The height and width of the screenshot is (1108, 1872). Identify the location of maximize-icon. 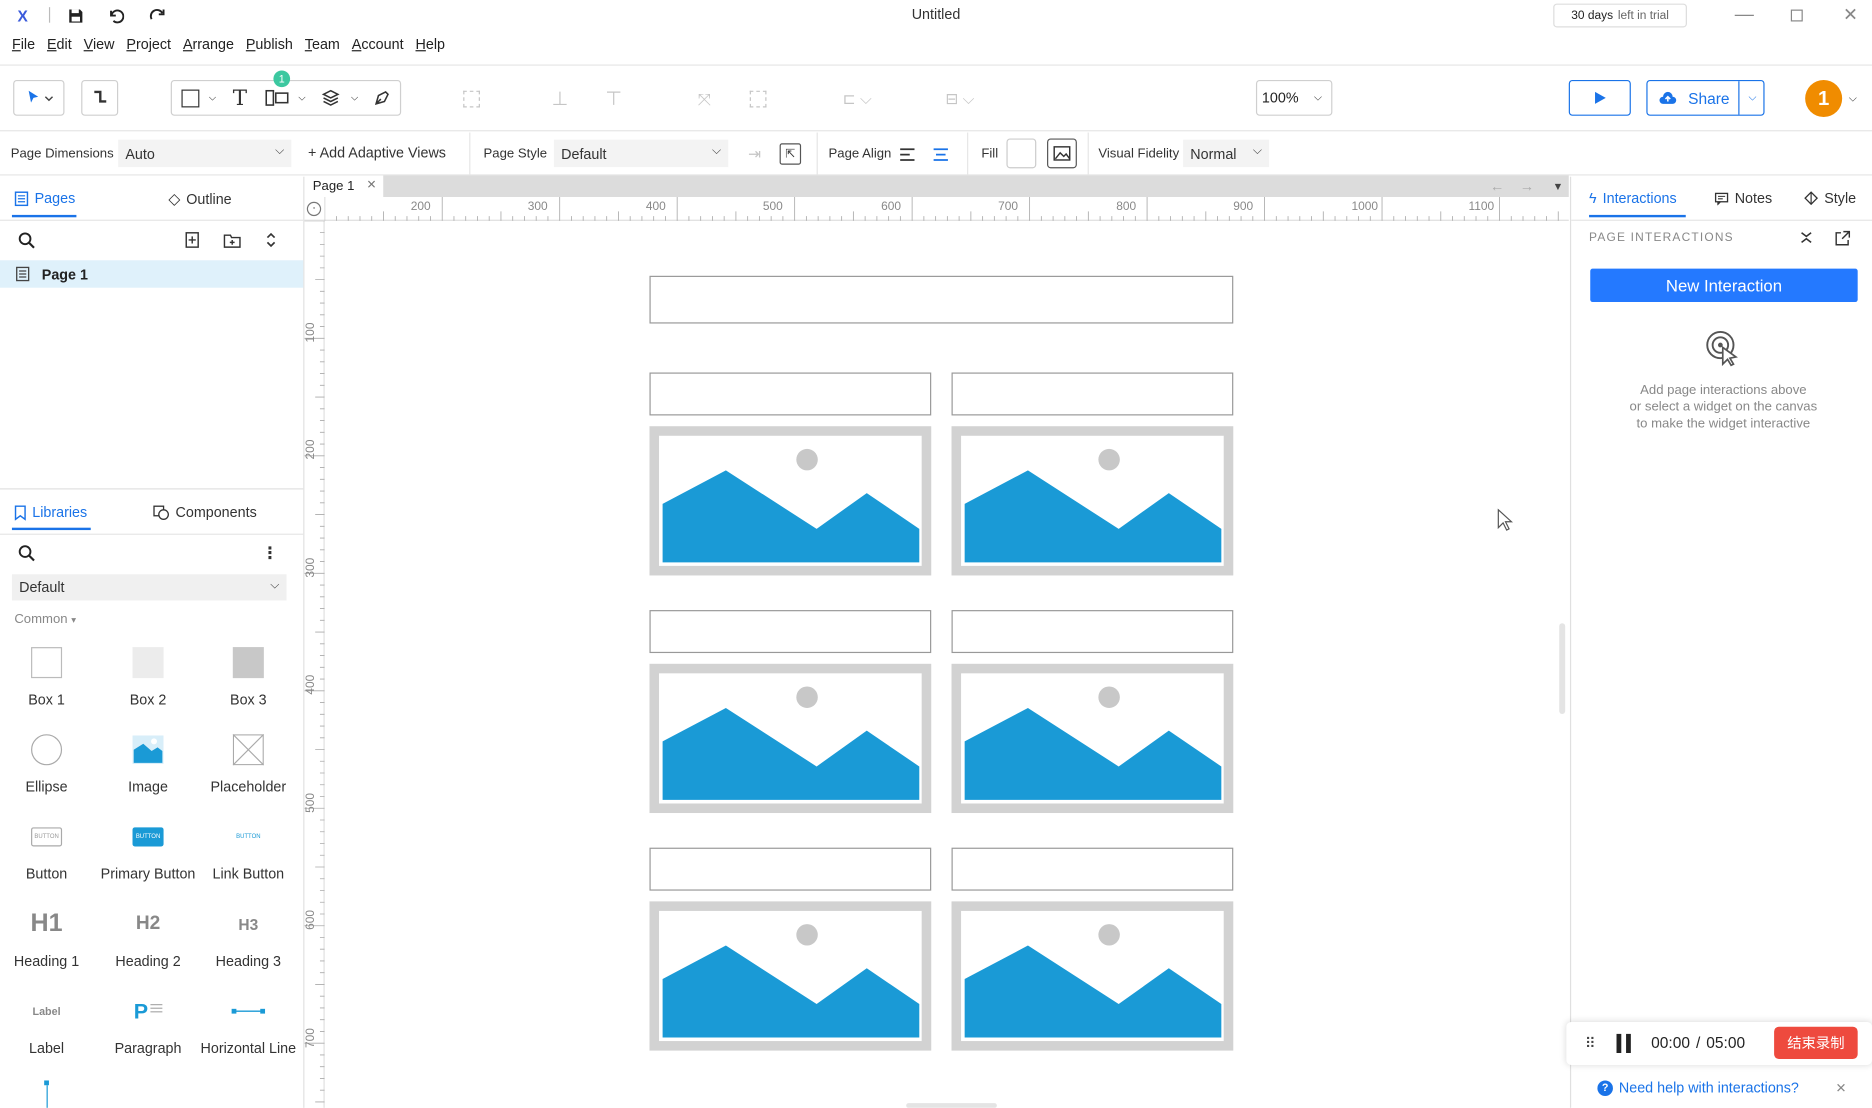
(1796, 15).